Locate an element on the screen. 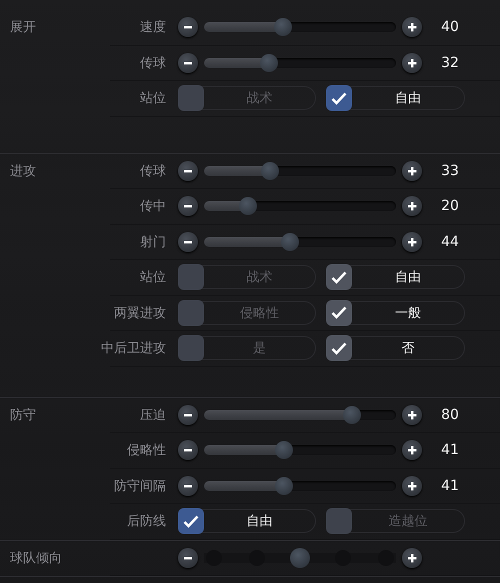 This screenshot has height=583, width=500. slider-value: 44 is located at coordinates (450, 242).